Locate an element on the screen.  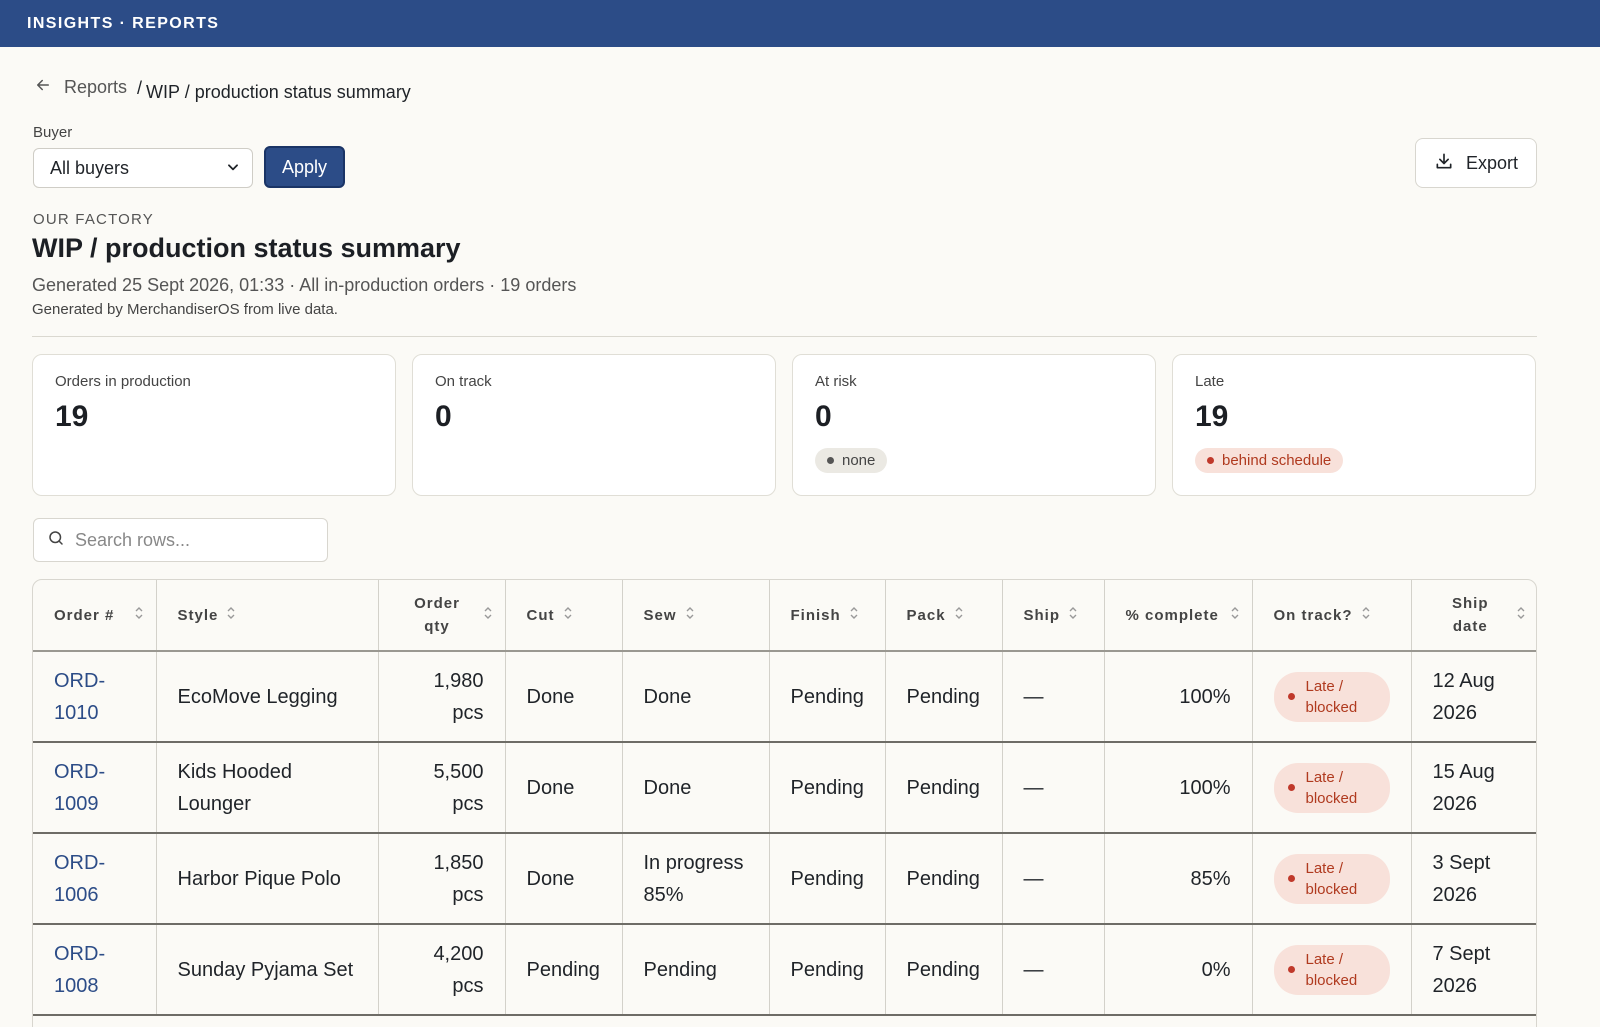
column-header-label: % complete is located at coordinates (1172, 615).